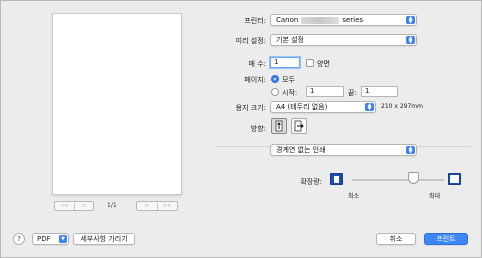 The width and height of the screenshot is (482, 258). Describe the element at coordinates (343, 150) in the screenshot. I see `section-popup: 경계연 없는 인쇄 ▲ ▼` at that location.